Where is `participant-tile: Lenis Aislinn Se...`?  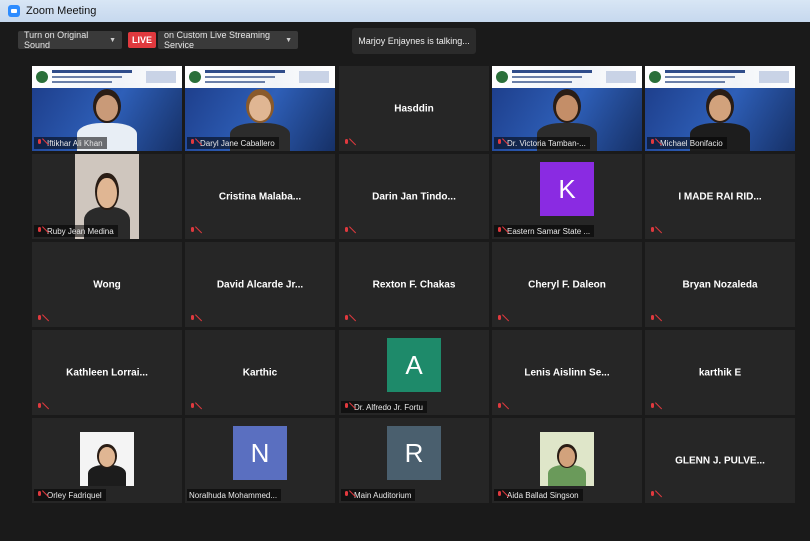 participant-tile: Lenis Aislinn Se... is located at coordinates (567, 372).